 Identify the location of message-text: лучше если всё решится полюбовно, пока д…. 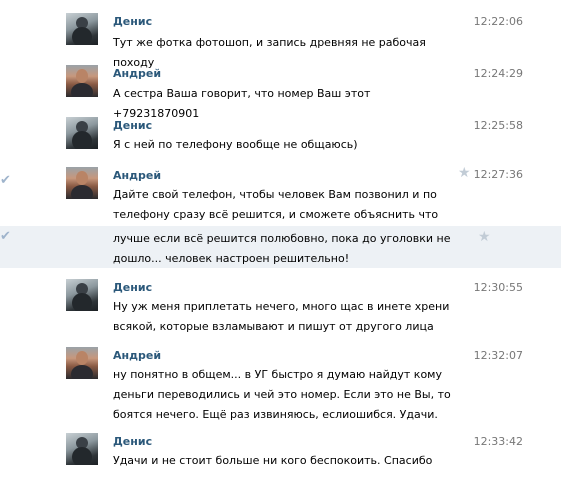
(282, 248).